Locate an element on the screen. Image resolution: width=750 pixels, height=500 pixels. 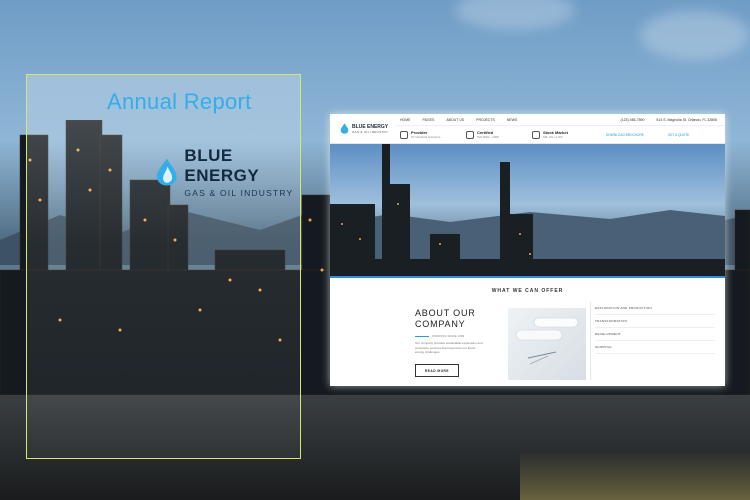
site-logo: BLUE ENERGY GAS & OIL INDUSTRY is located at coordinates (363, 128).